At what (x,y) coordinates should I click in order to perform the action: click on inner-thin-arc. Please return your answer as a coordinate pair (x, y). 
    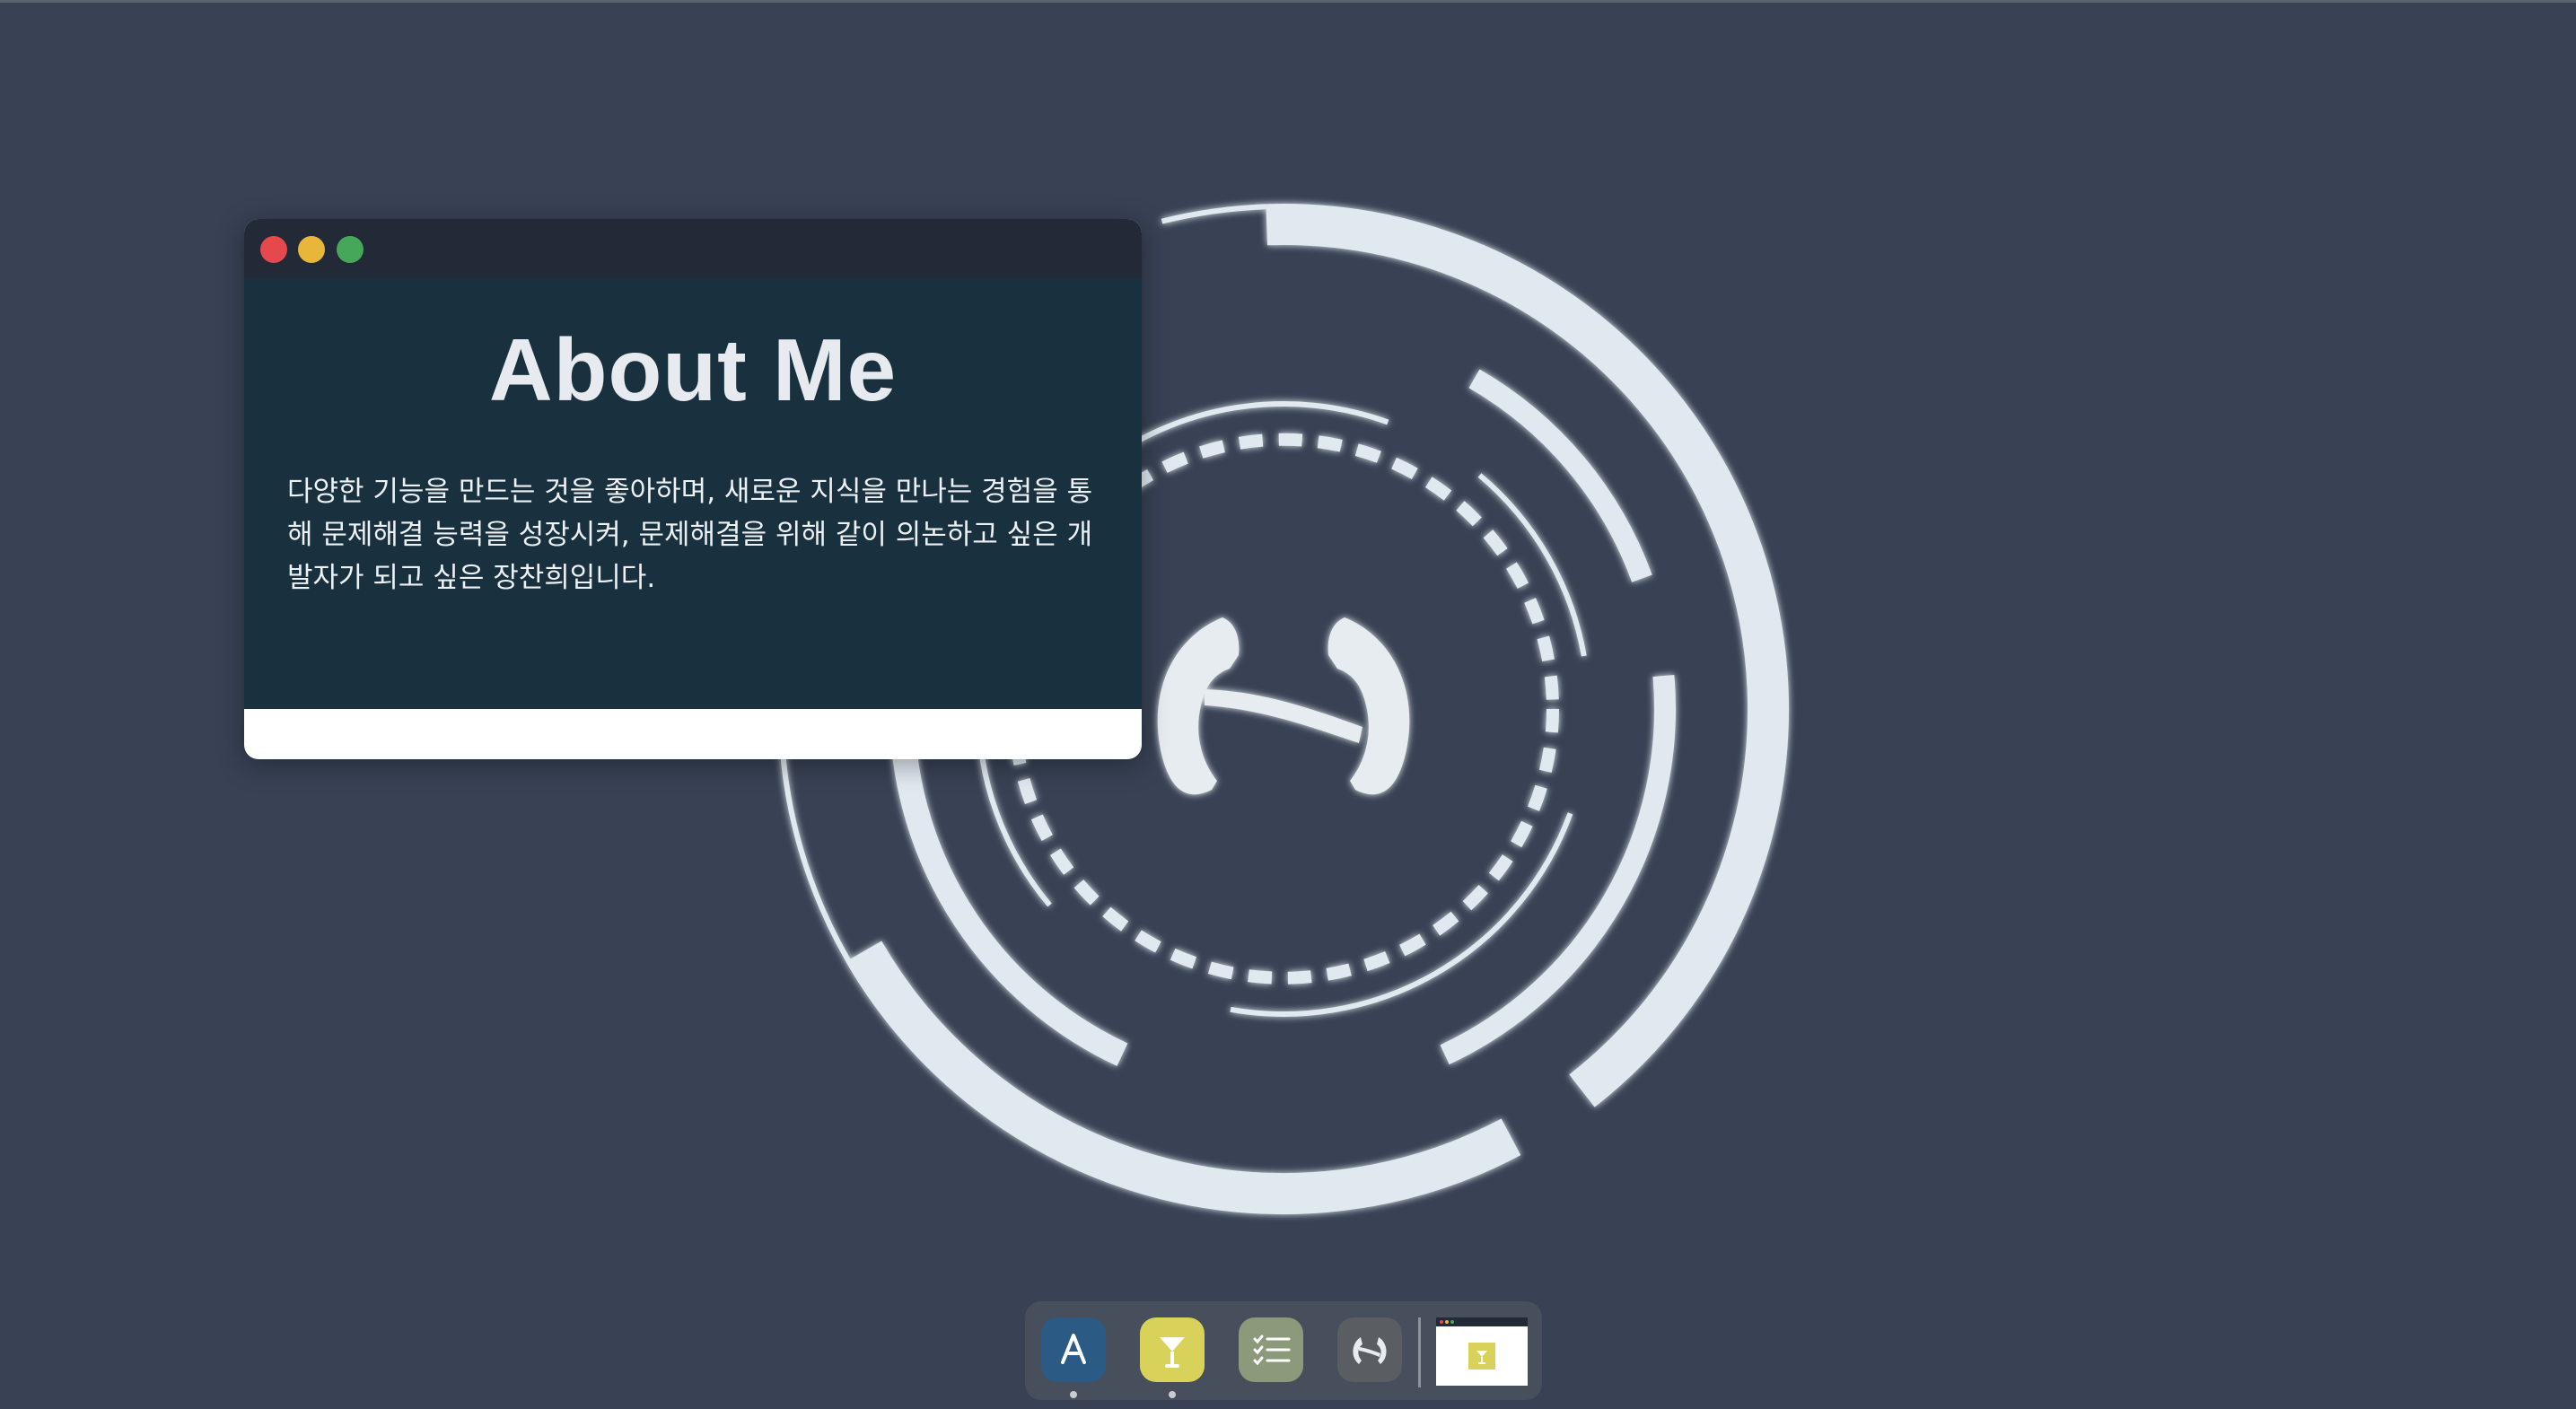
    Looking at the image, I should click on (1532, 565).